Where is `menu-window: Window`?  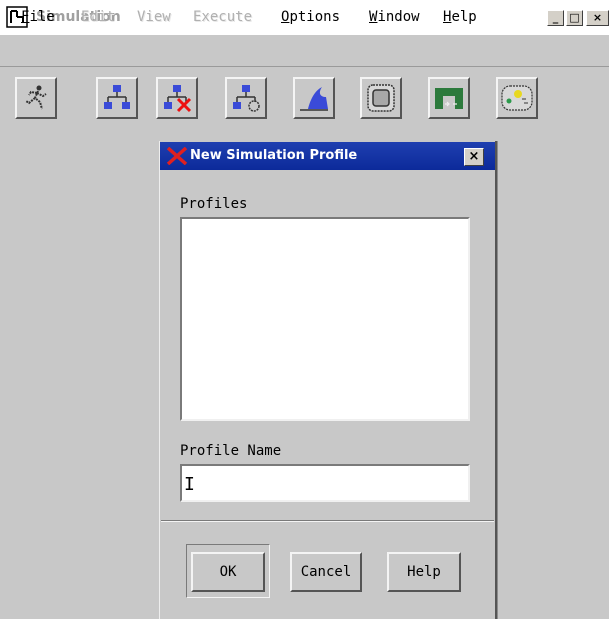 menu-window: Window is located at coordinates (394, 17).